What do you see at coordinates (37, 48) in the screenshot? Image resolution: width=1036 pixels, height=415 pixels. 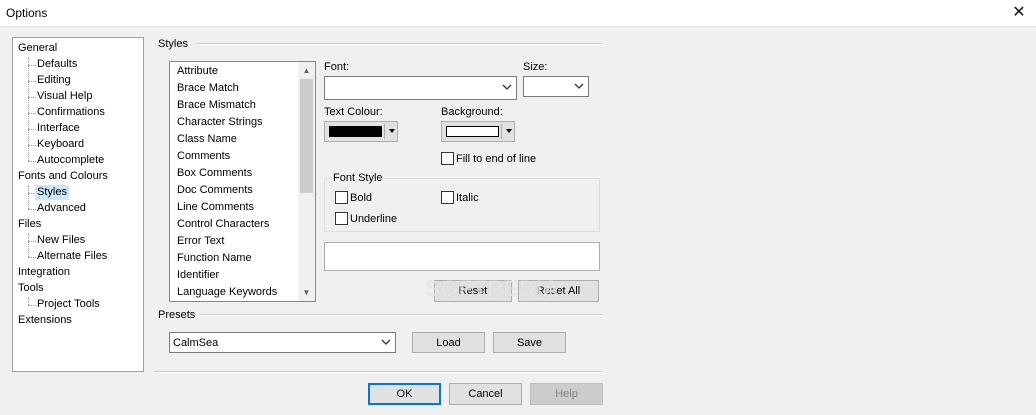 I see `tree-item-general: General` at bounding box center [37, 48].